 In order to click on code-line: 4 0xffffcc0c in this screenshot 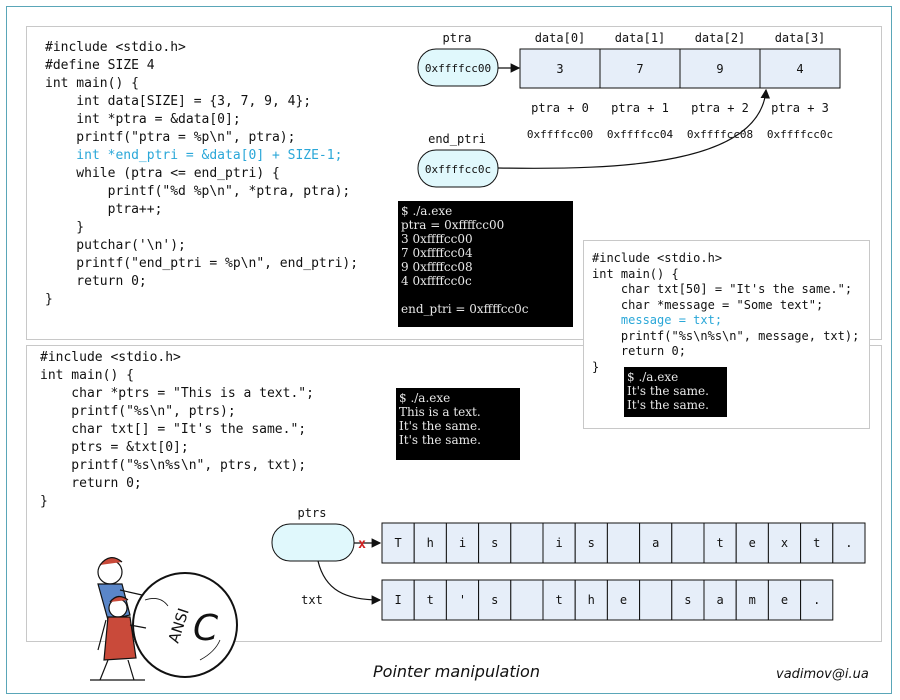, I will do `click(436, 281)`.